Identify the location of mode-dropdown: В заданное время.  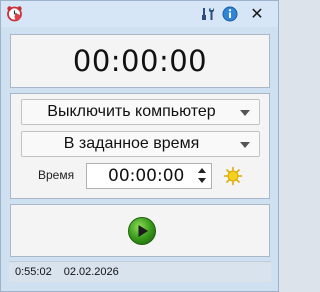
(140, 144).